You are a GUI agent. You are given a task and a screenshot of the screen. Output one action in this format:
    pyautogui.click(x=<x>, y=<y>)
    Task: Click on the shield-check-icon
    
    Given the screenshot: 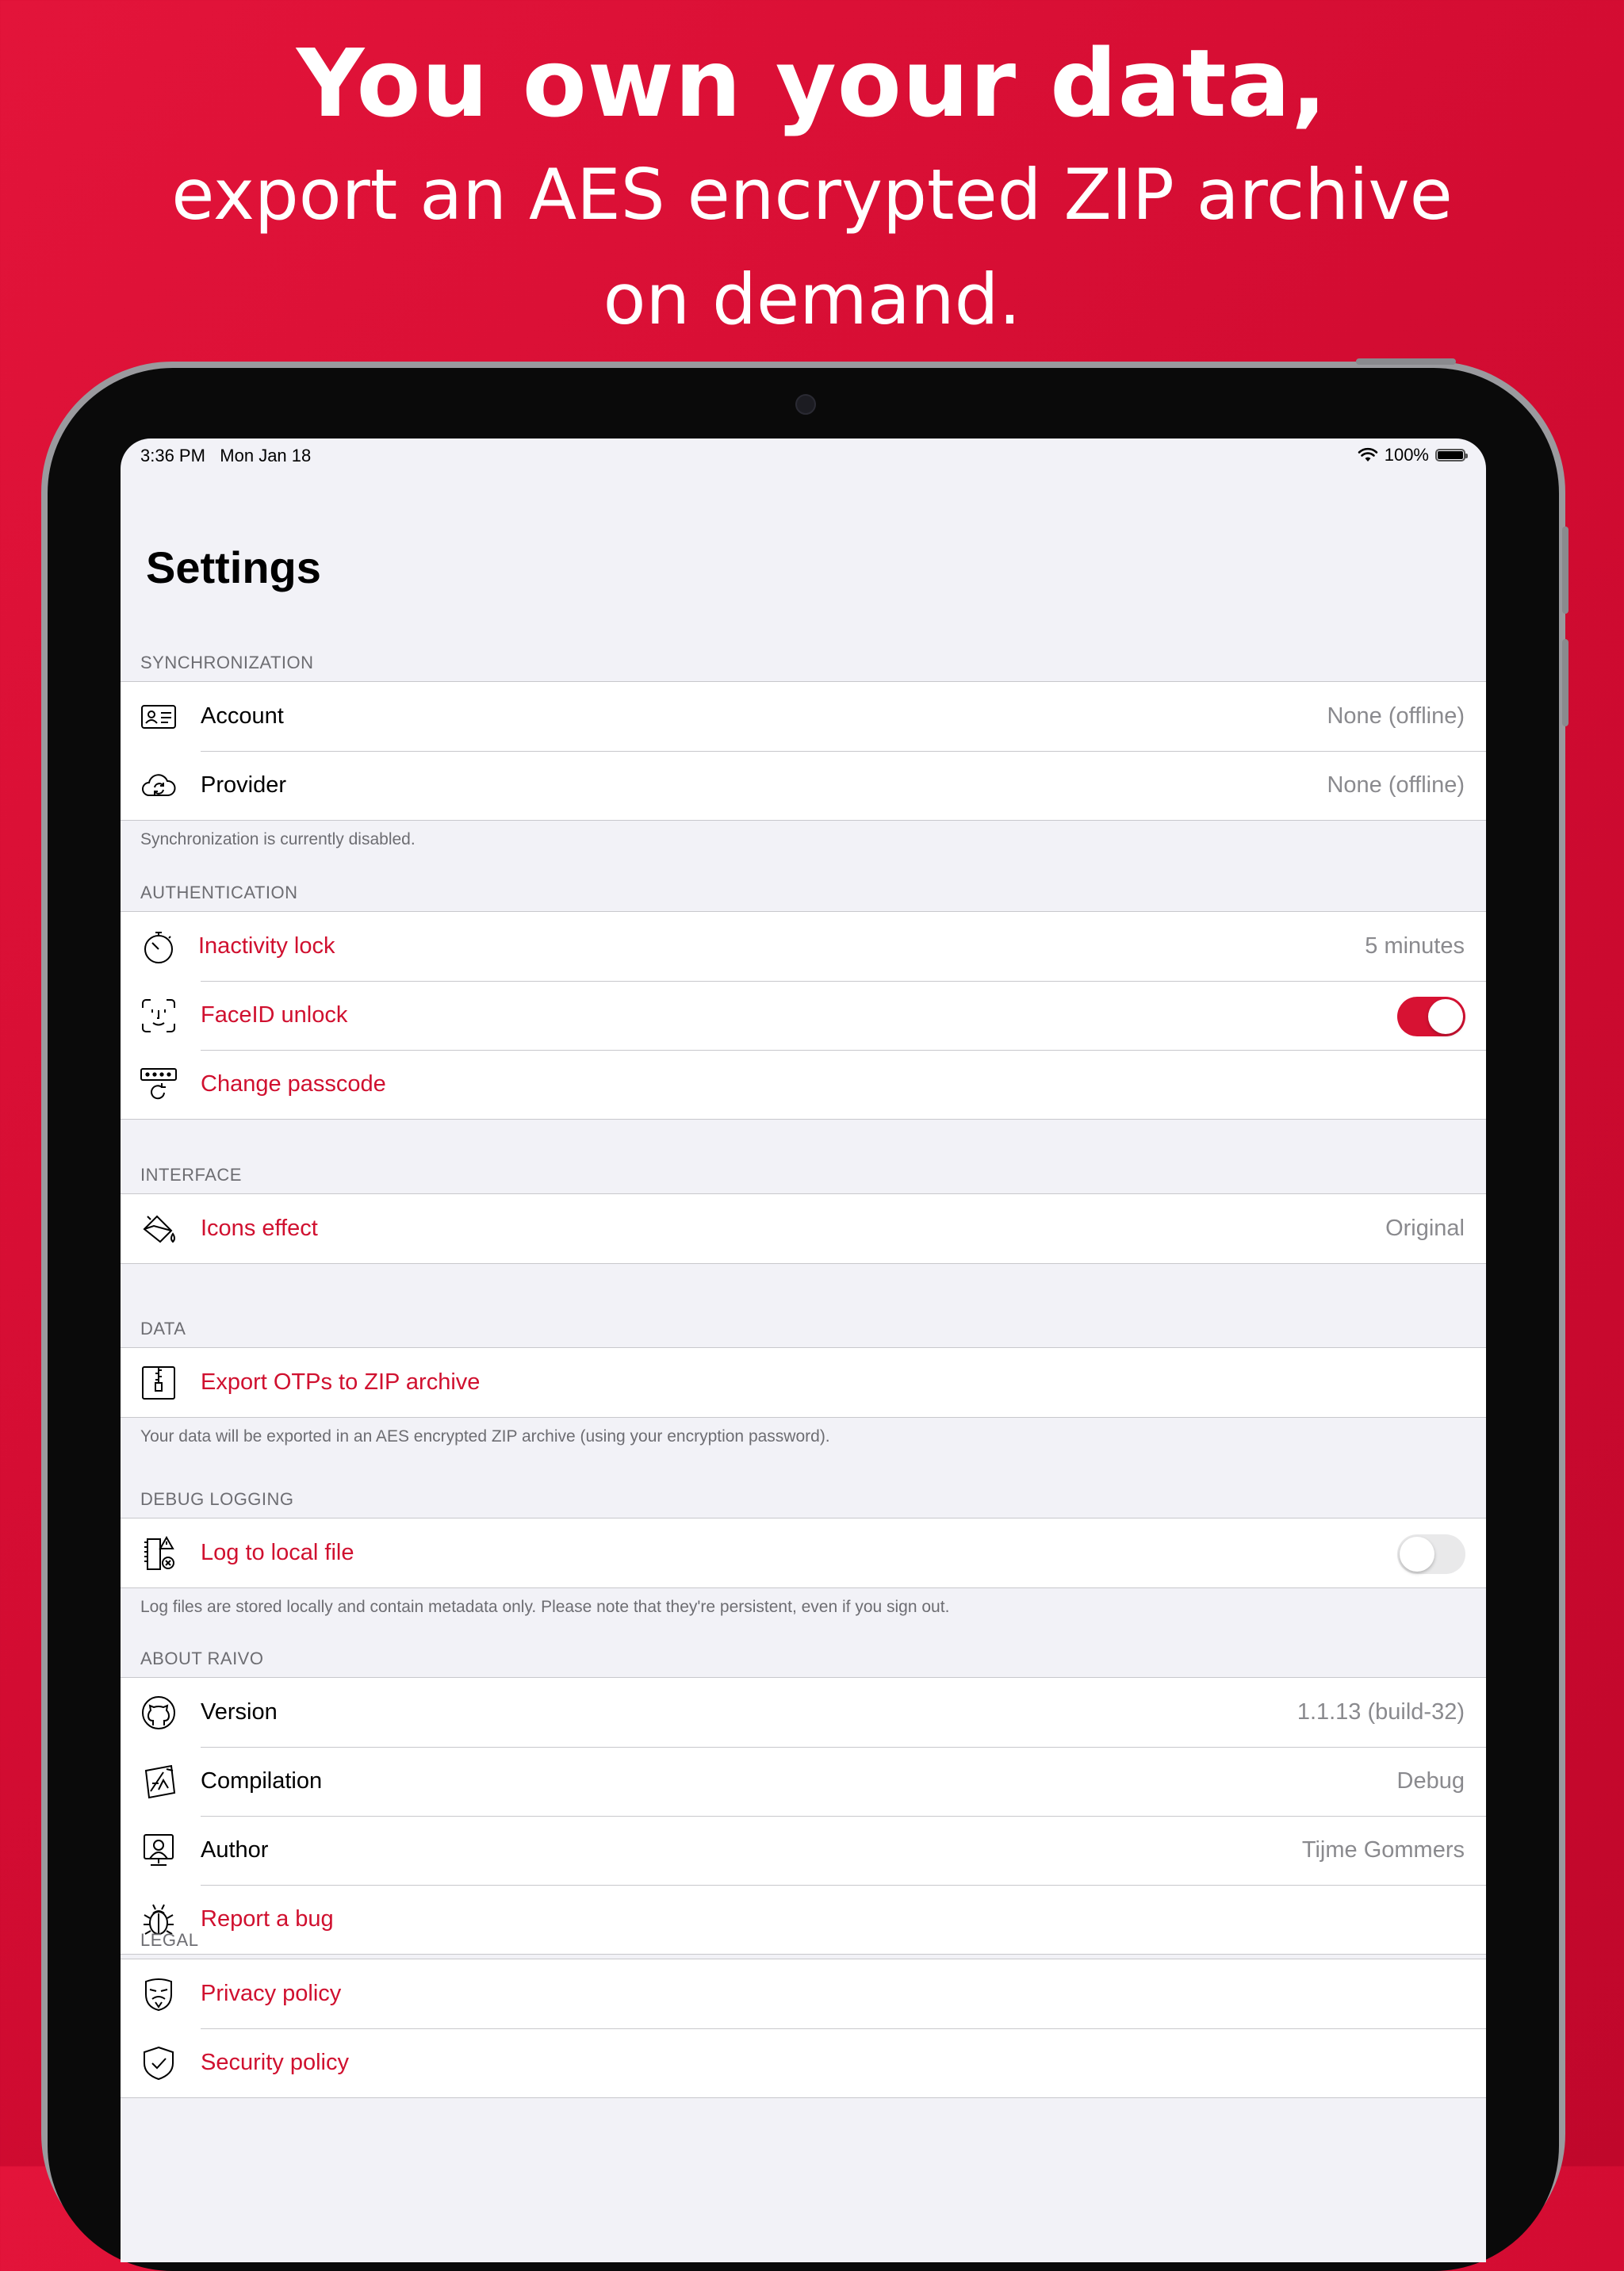 What is the action you would take?
    pyautogui.click(x=159, y=2063)
    